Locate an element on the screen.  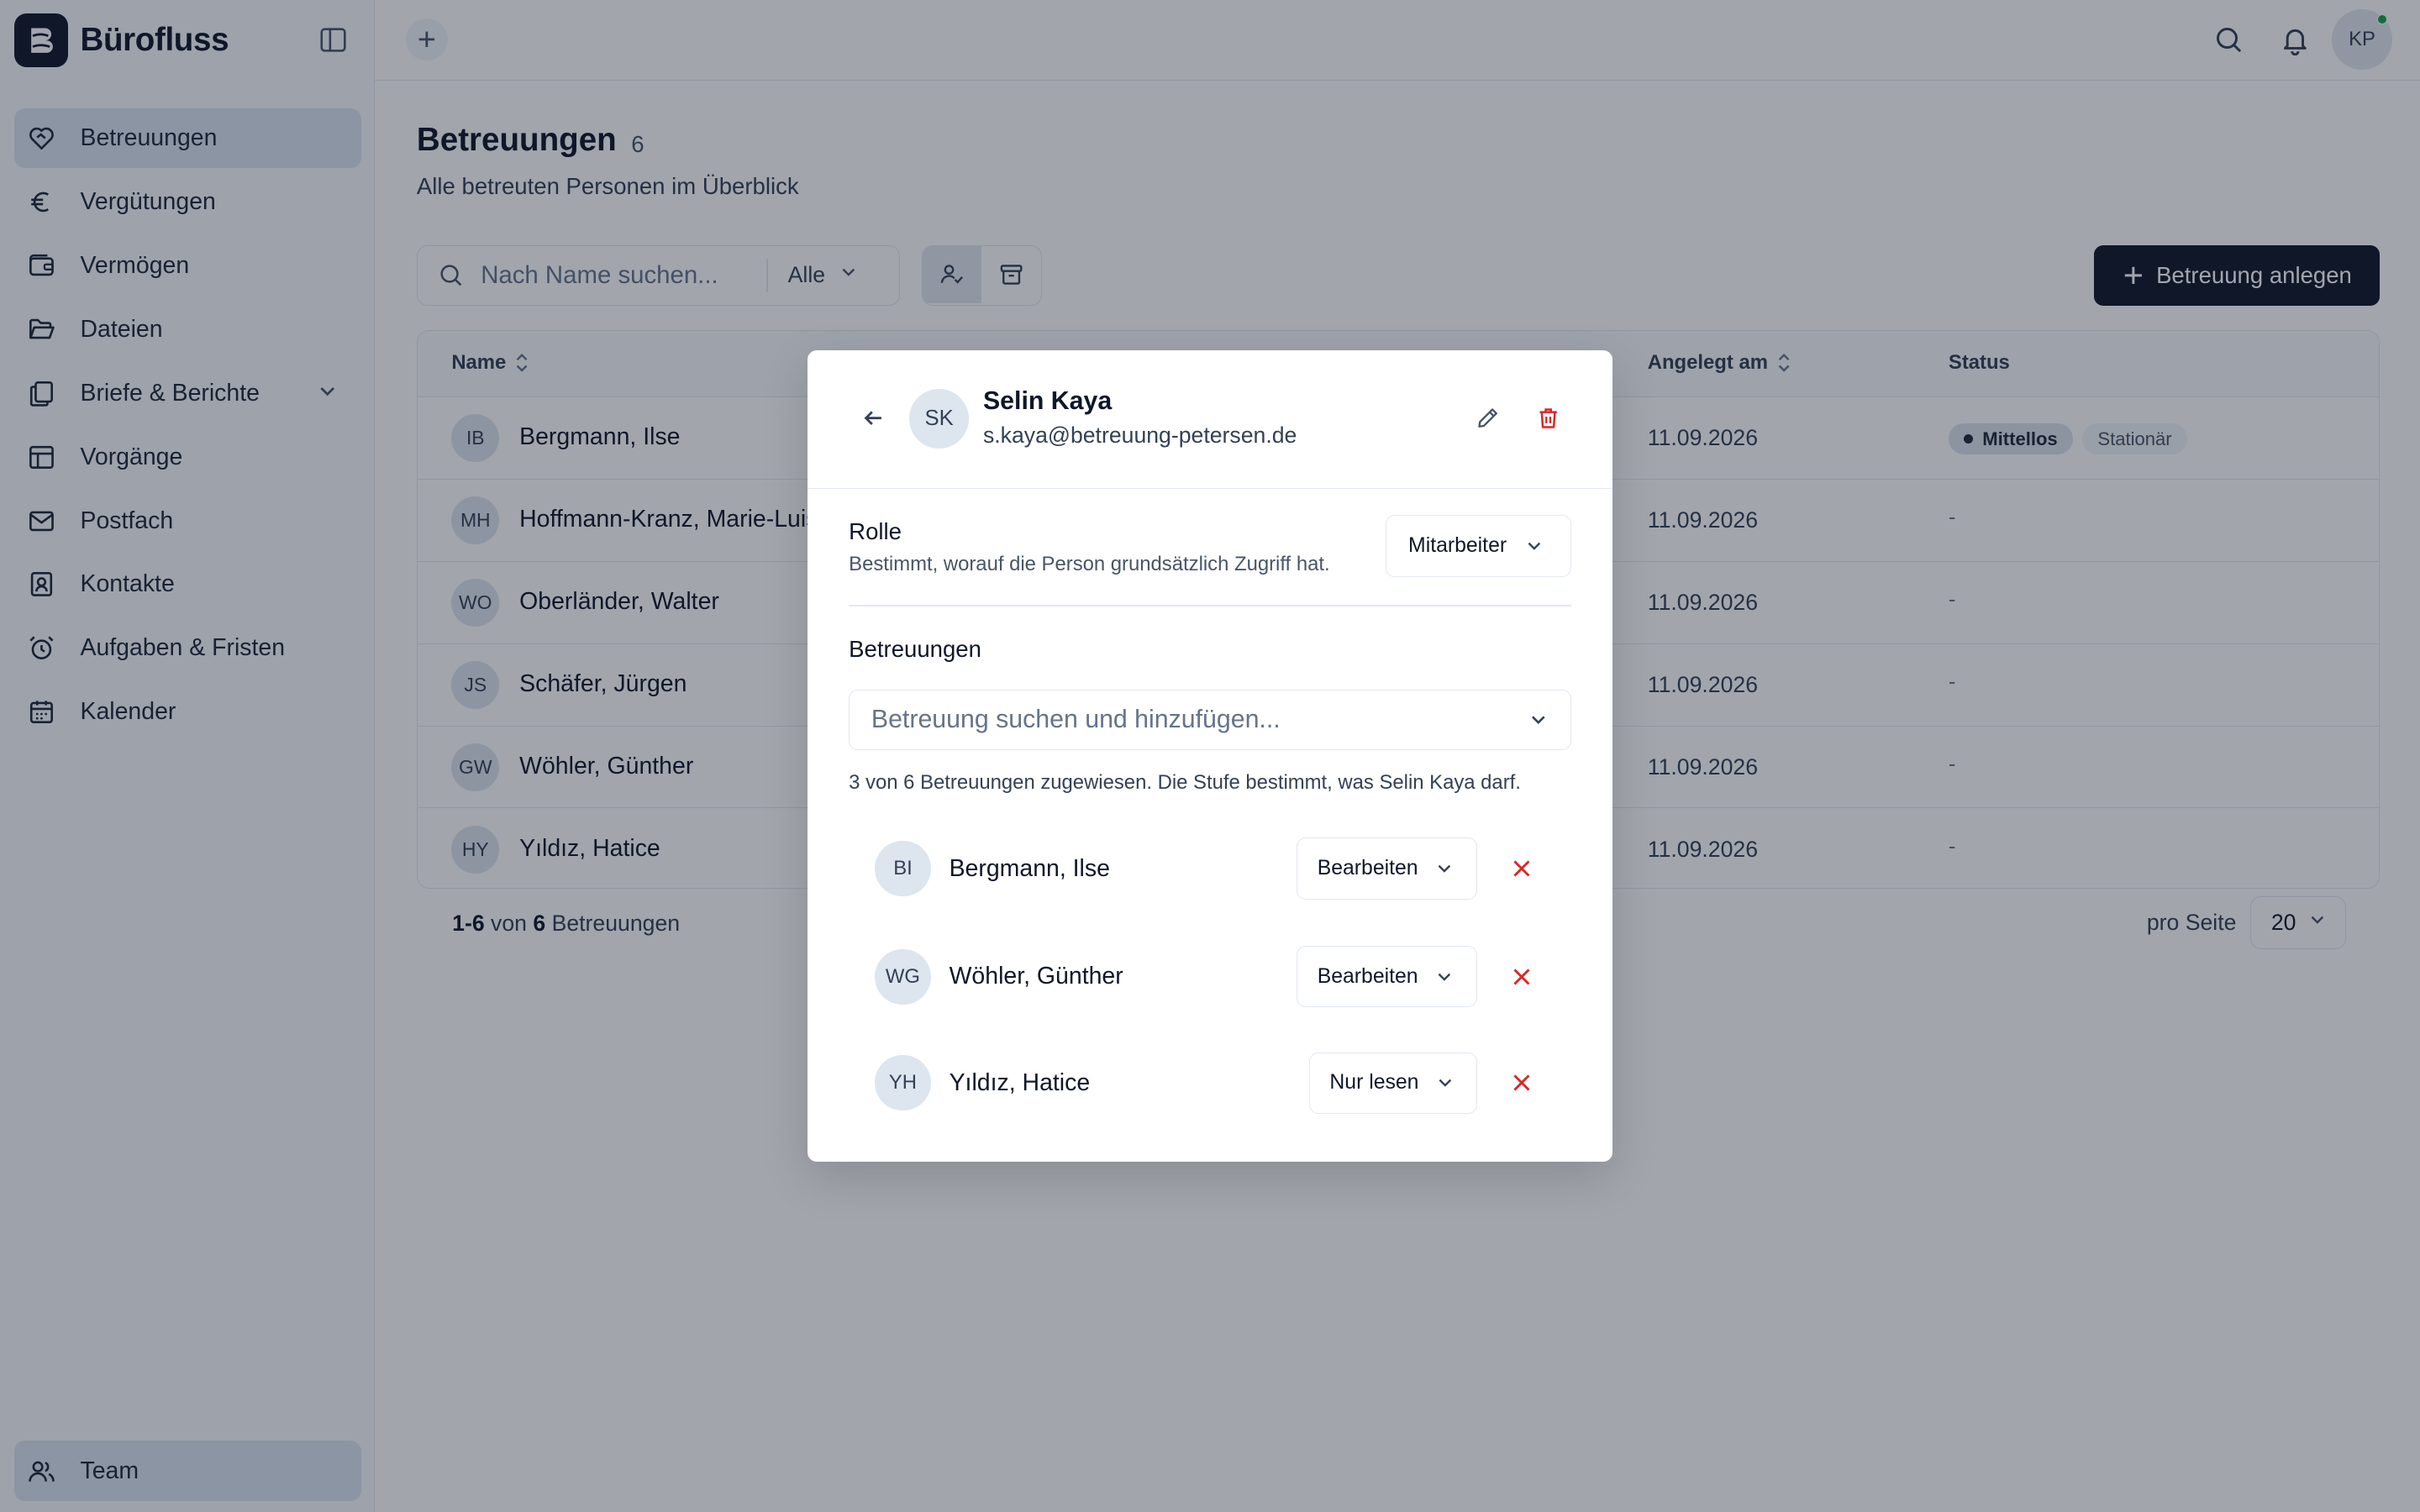
arrow-left-icon is located at coordinates (872, 418).